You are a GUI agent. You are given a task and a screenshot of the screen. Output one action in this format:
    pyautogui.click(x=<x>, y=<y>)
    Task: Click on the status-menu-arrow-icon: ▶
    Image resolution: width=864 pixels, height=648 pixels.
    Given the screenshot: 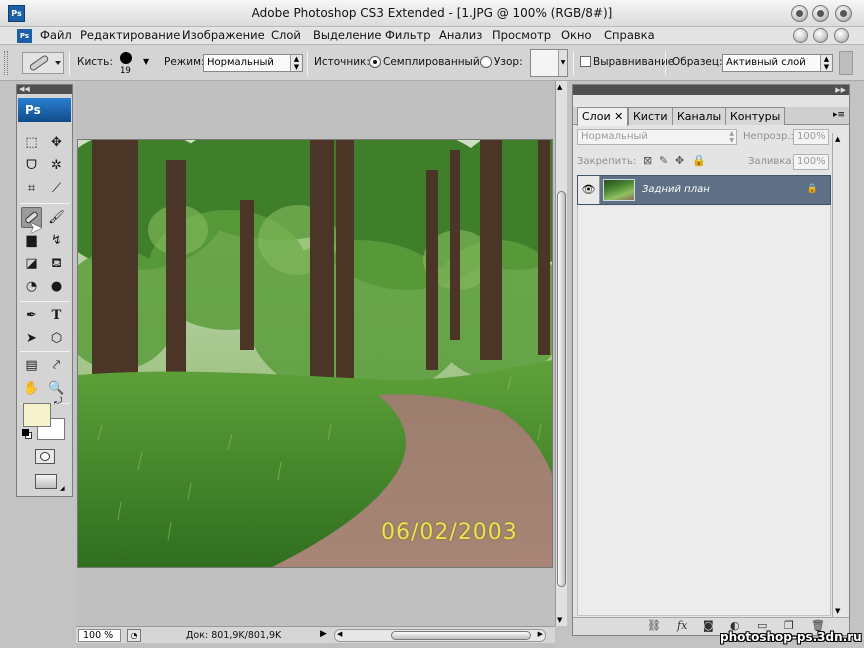 What is the action you would take?
    pyautogui.click(x=323, y=634)
    